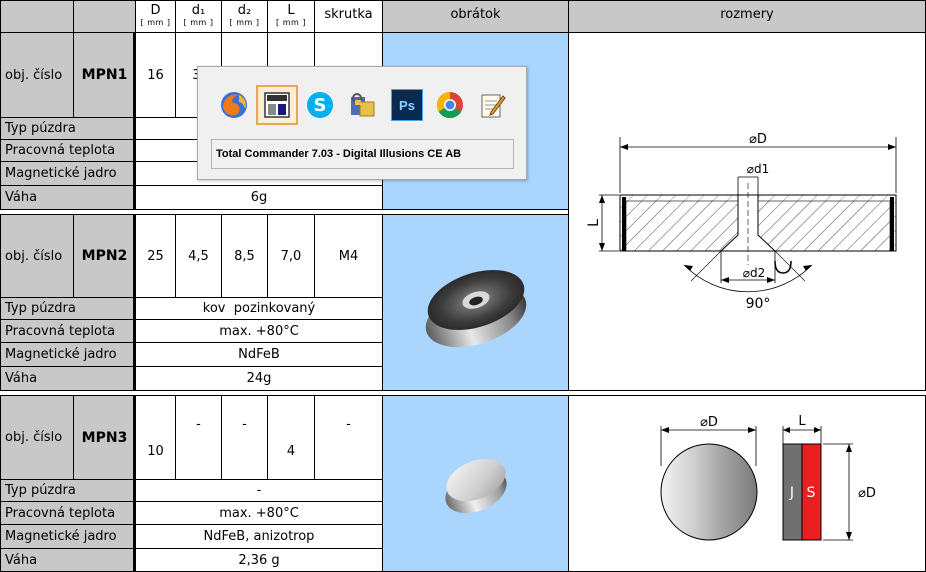 The width and height of the screenshot is (926, 572). Describe the element at coordinates (244, 10) in the screenshot. I see `header-d2-label: d₂` at that location.